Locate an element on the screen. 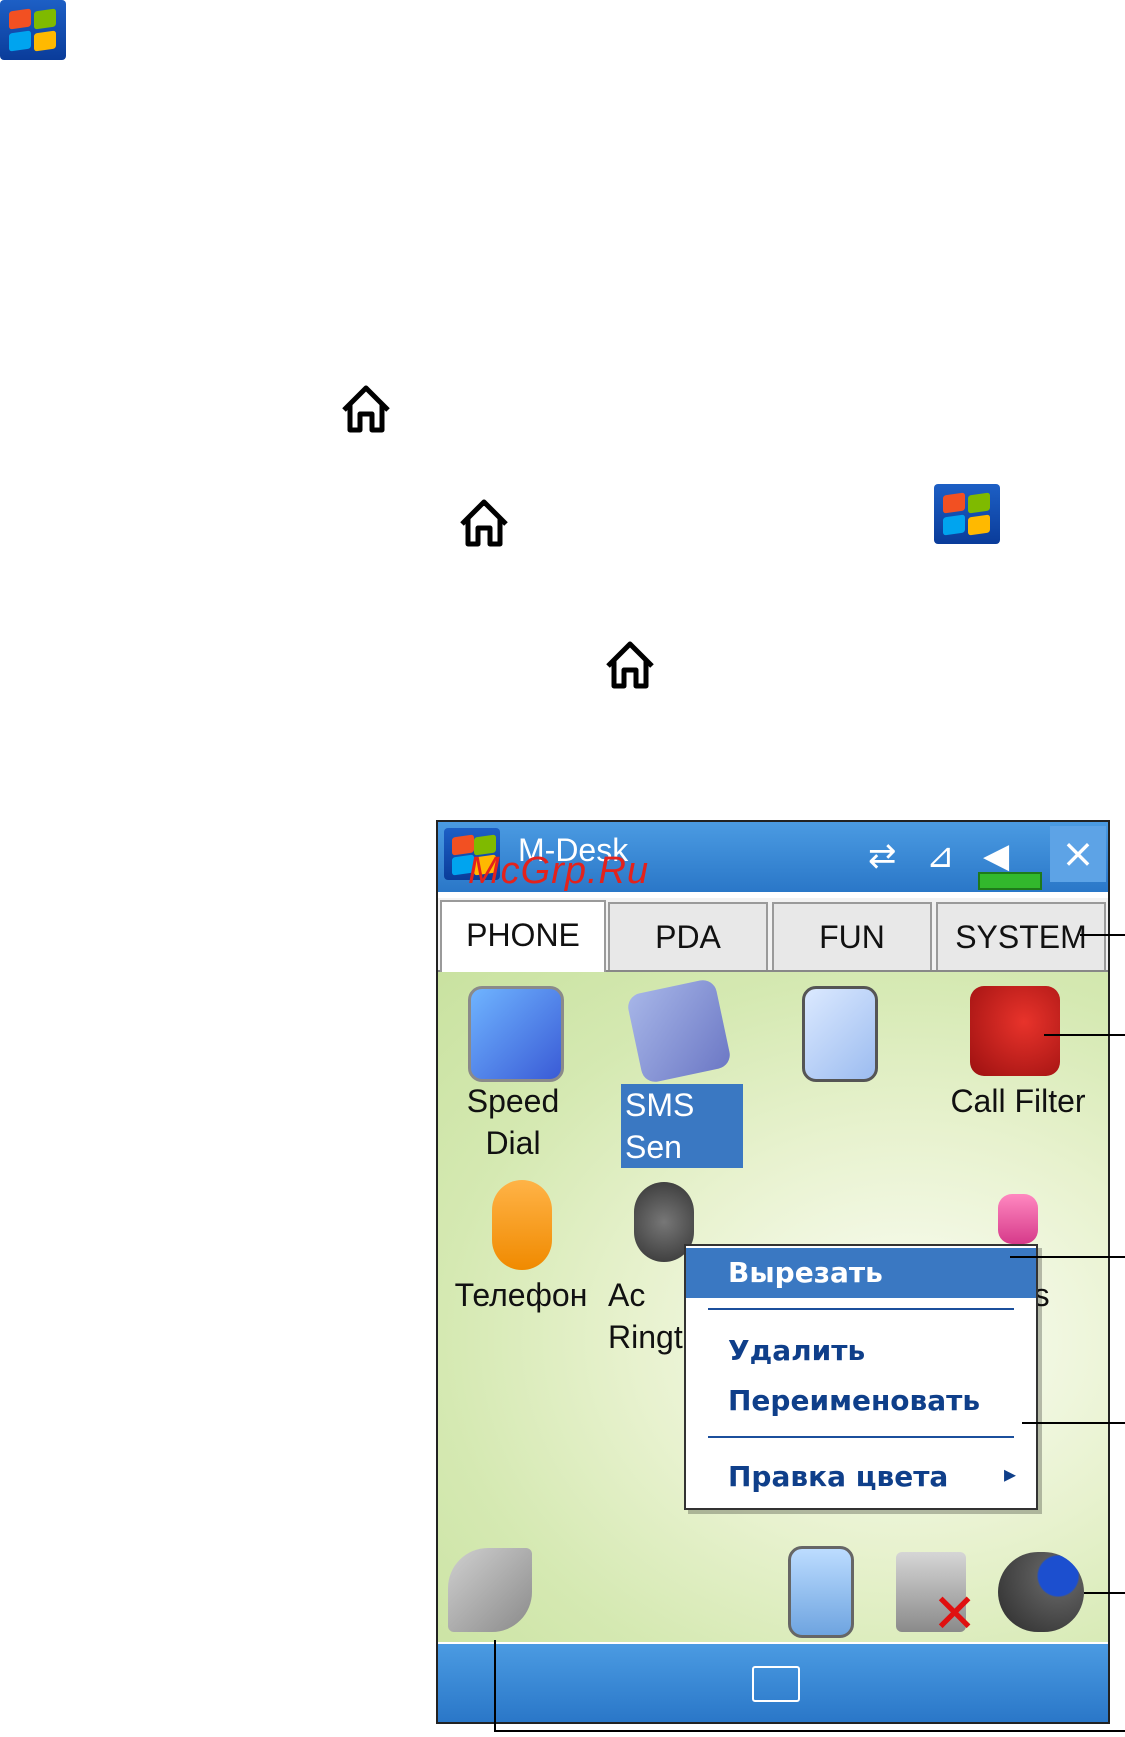  bluetooth-headset-icon is located at coordinates (1041, 1592).